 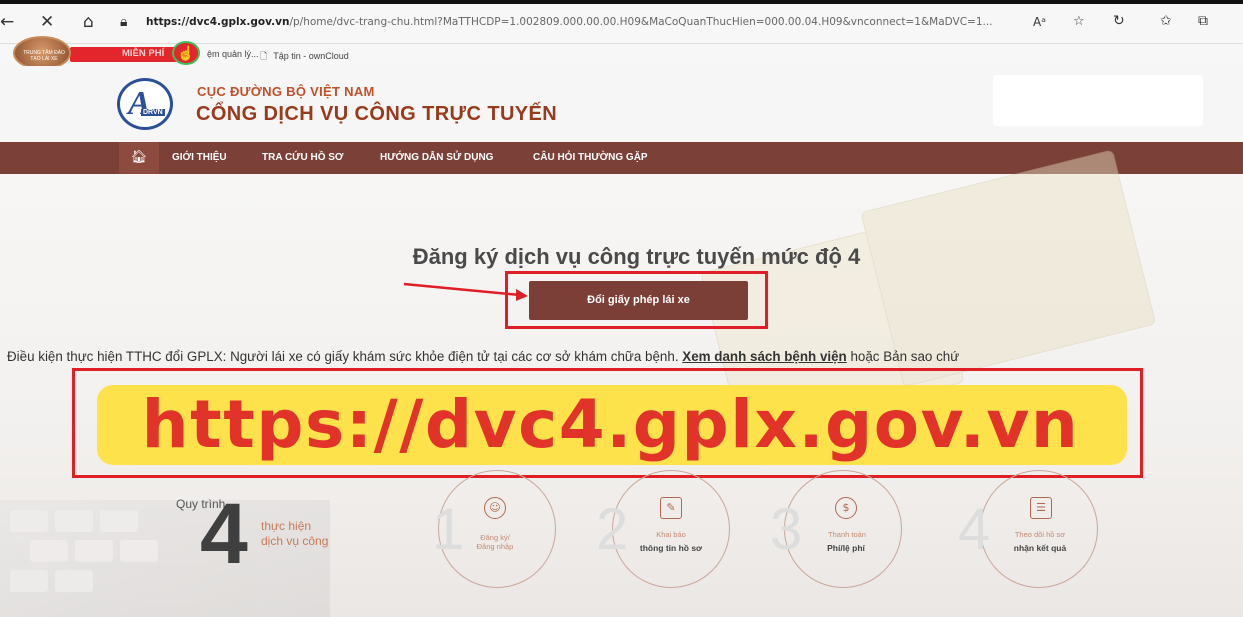 What do you see at coordinates (612, 529) in the screenshot?
I see `step-2-number: 2` at bounding box center [612, 529].